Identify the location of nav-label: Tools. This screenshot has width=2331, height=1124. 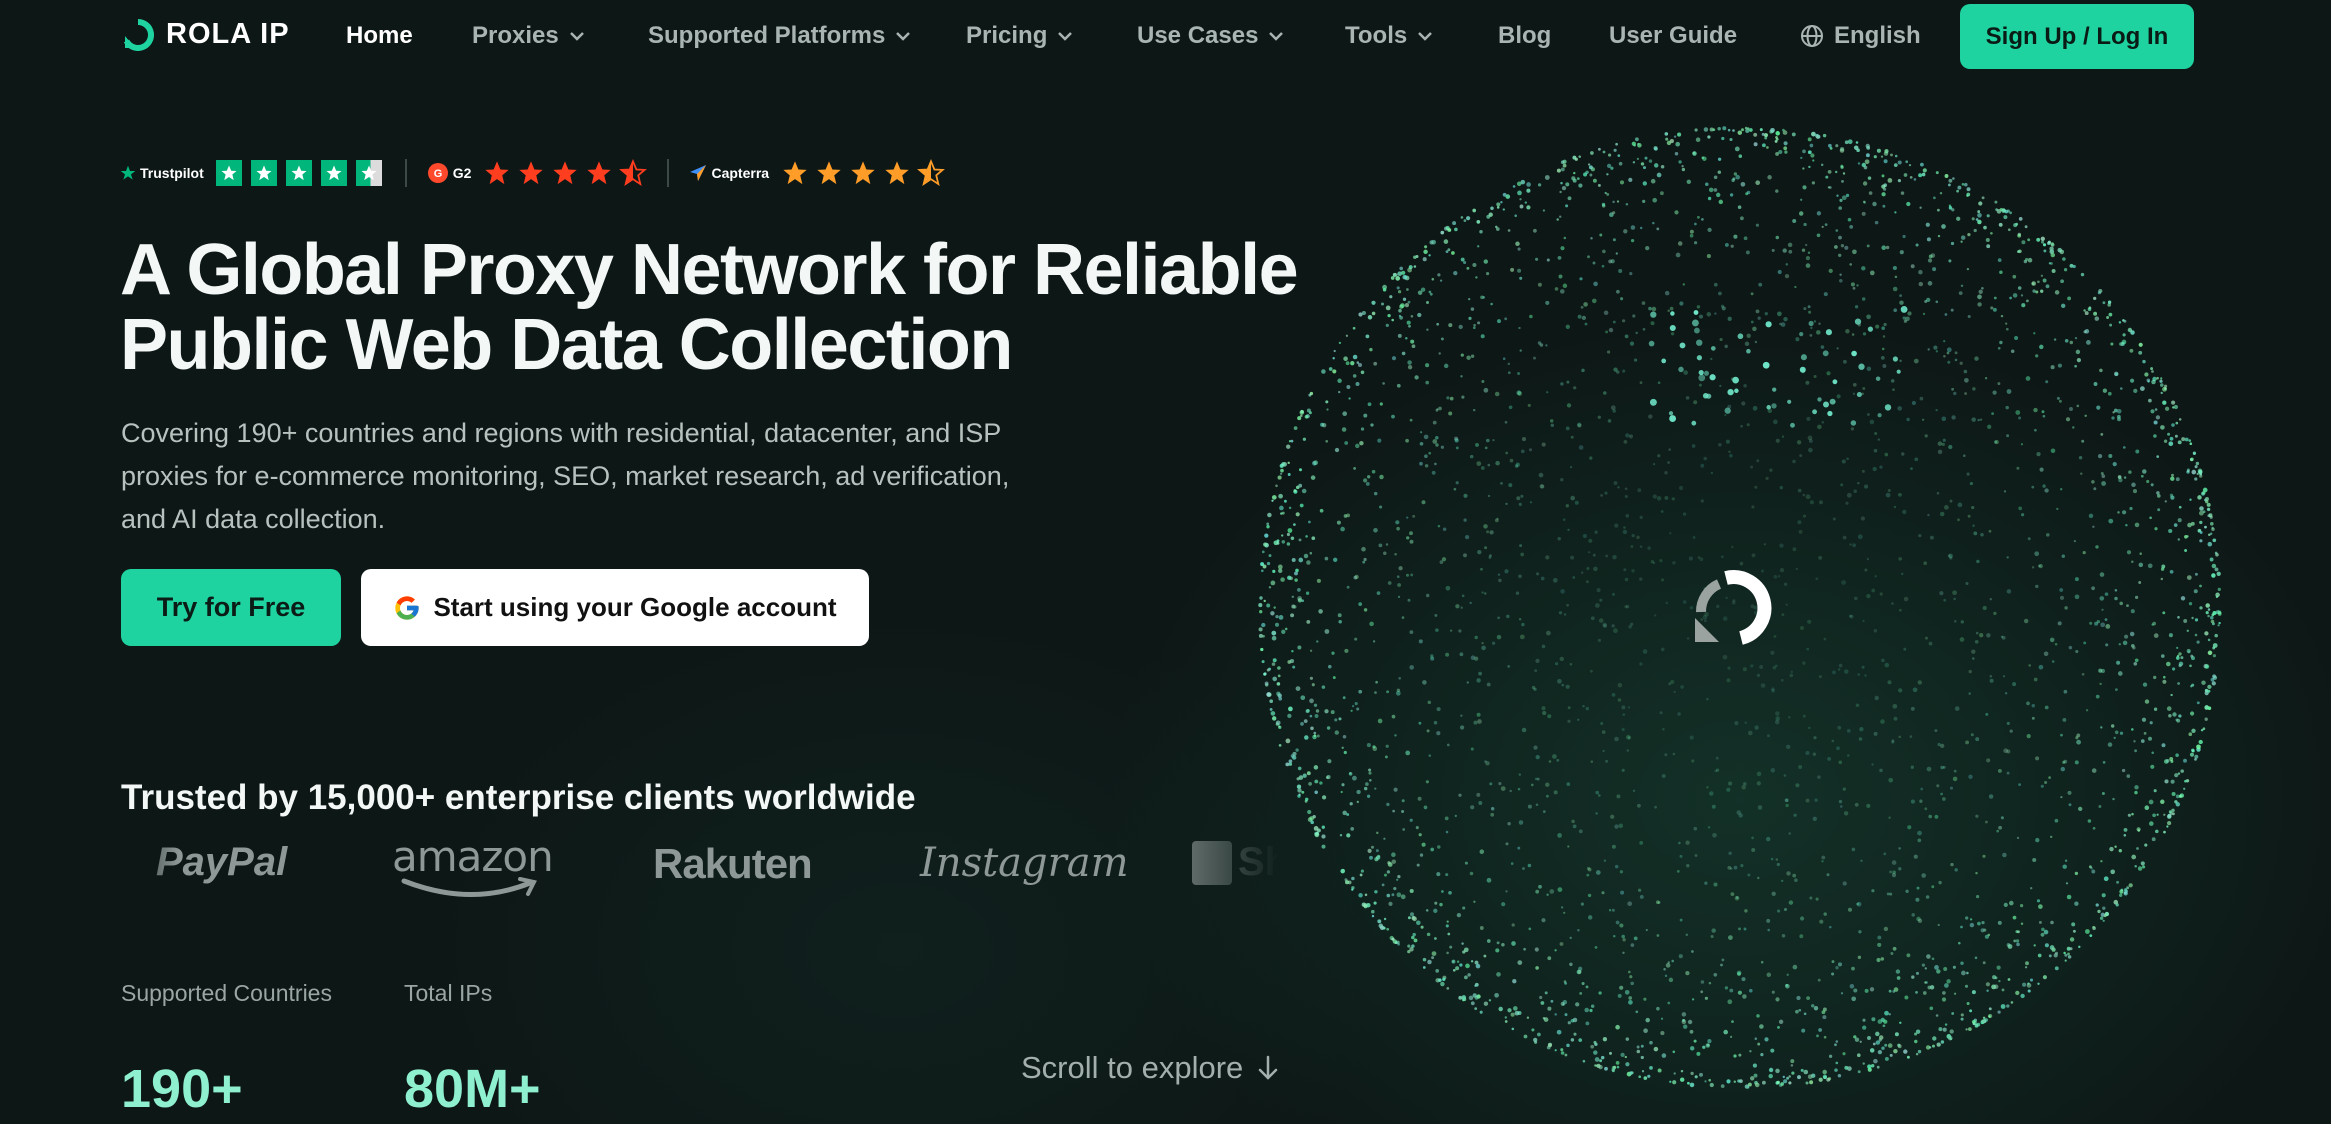
(1376, 35).